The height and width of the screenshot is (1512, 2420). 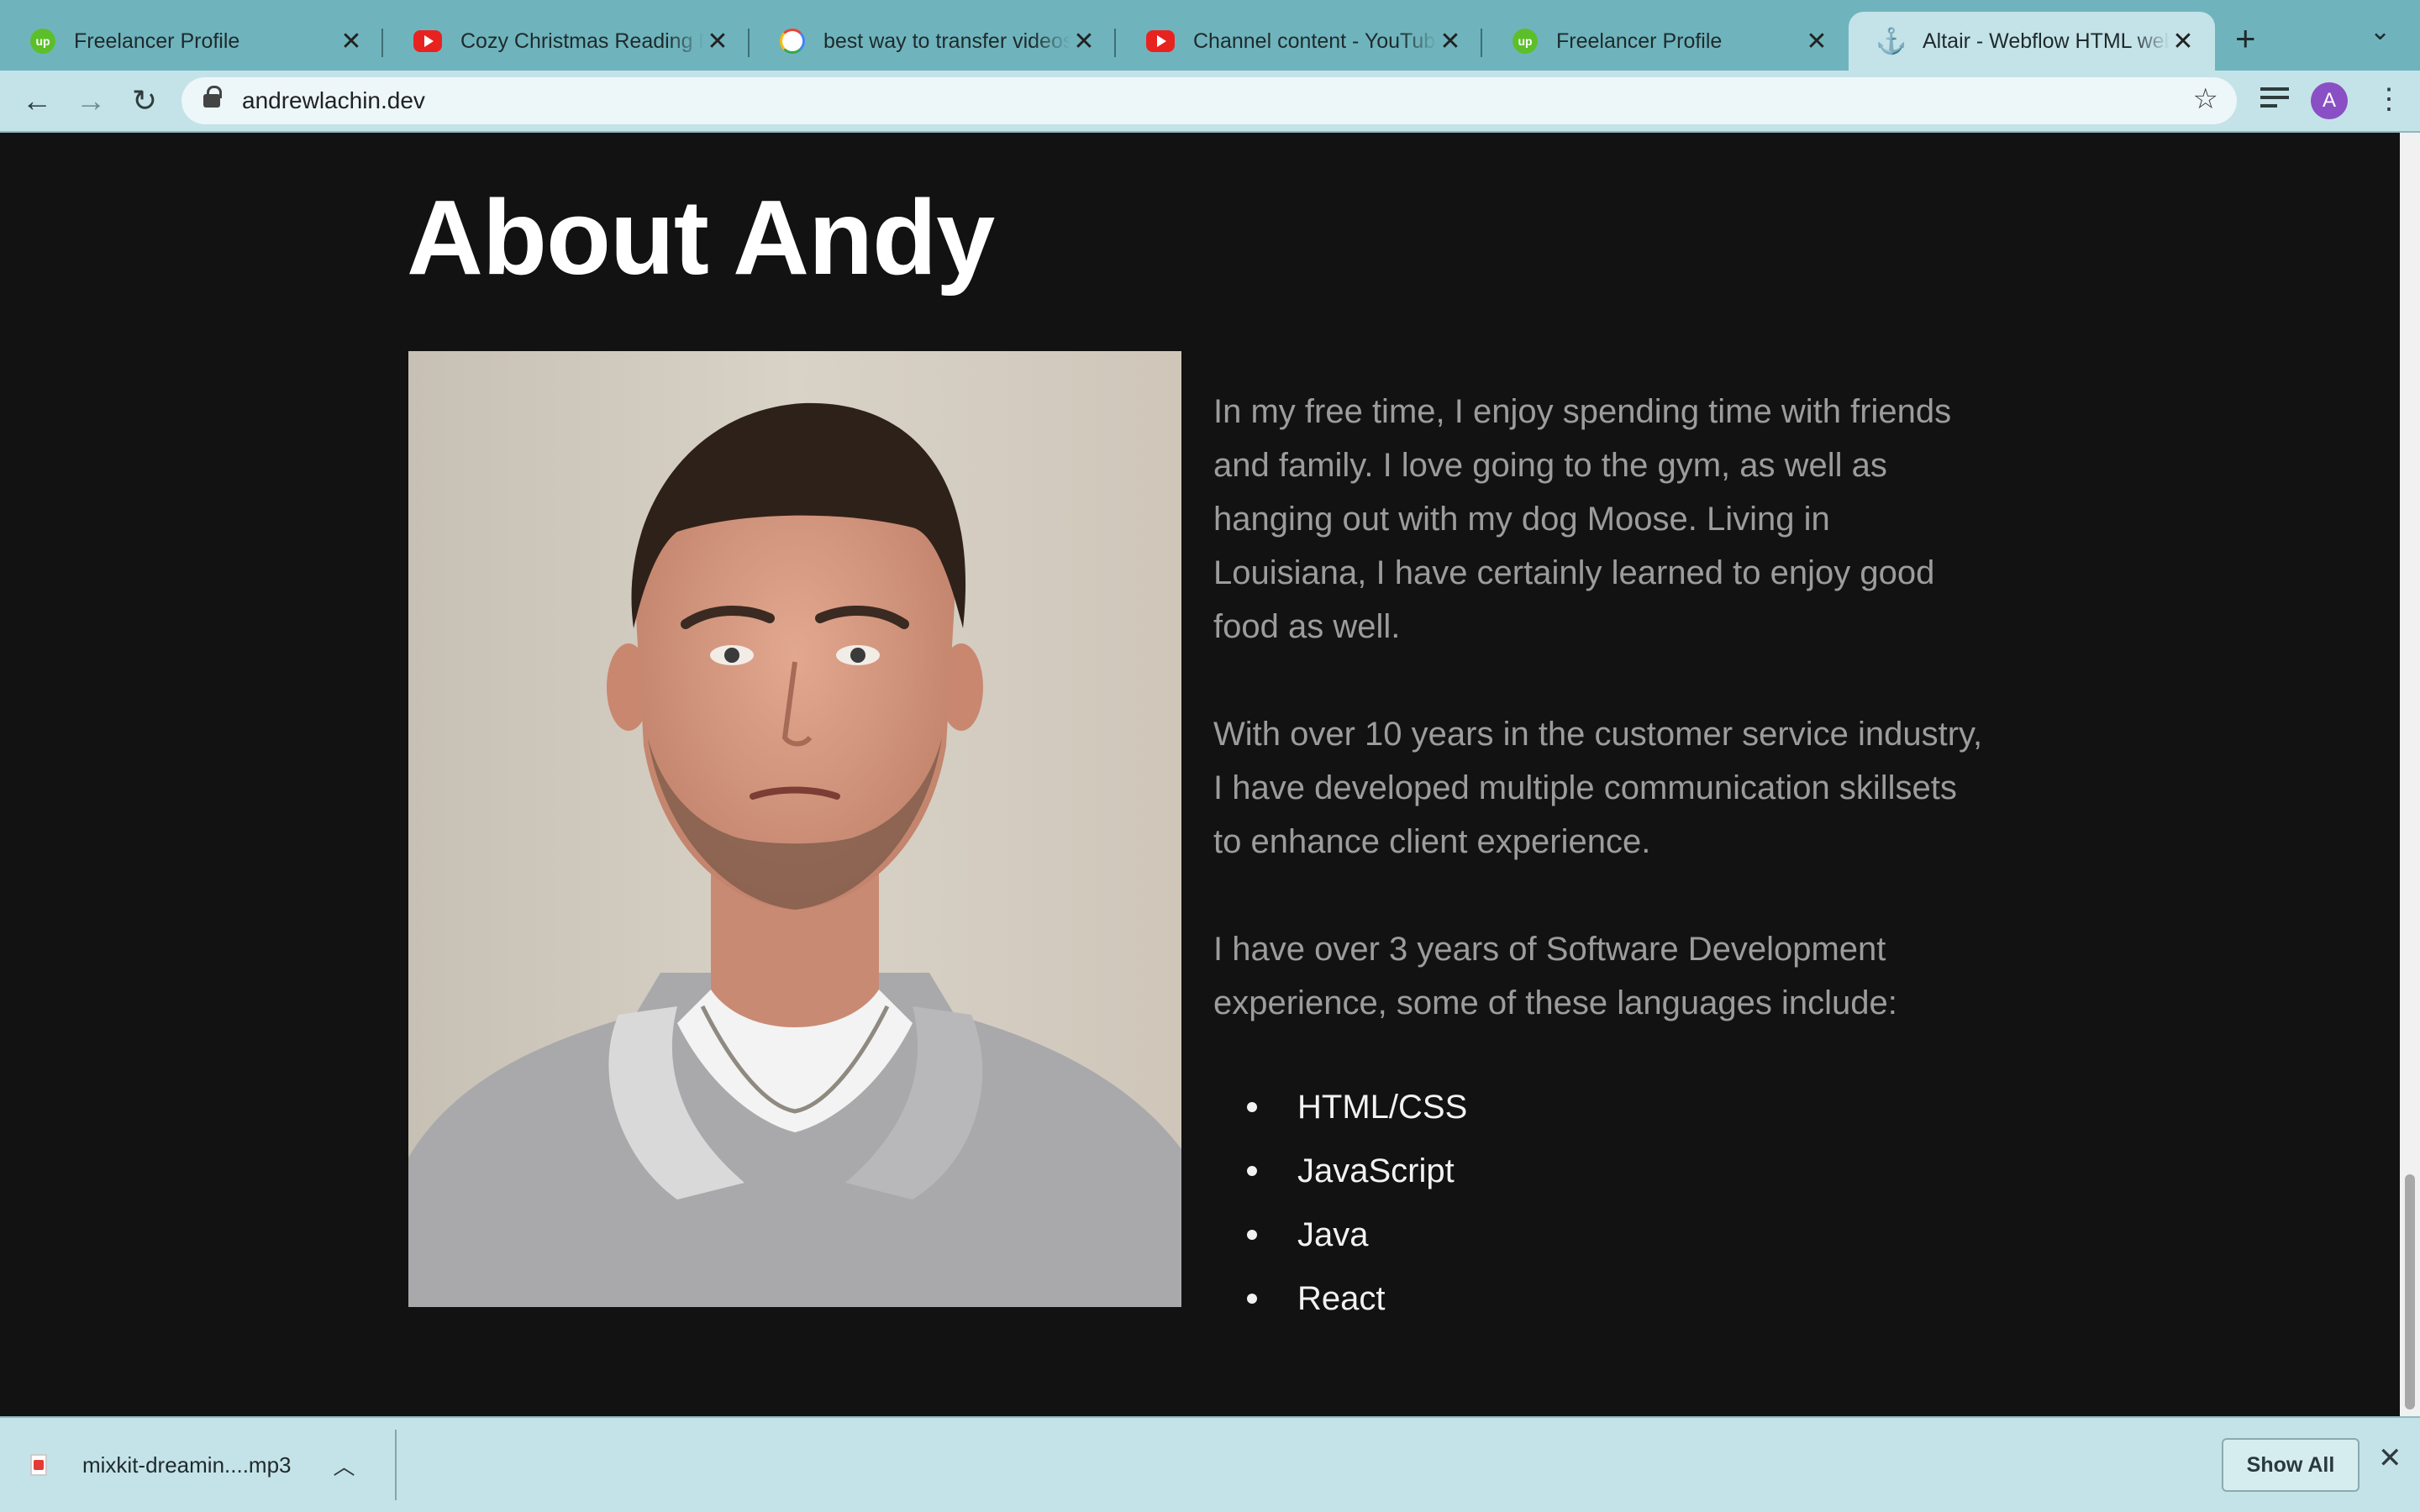 I want to click on reload-icon: ↻, so click(x=144, y=100).